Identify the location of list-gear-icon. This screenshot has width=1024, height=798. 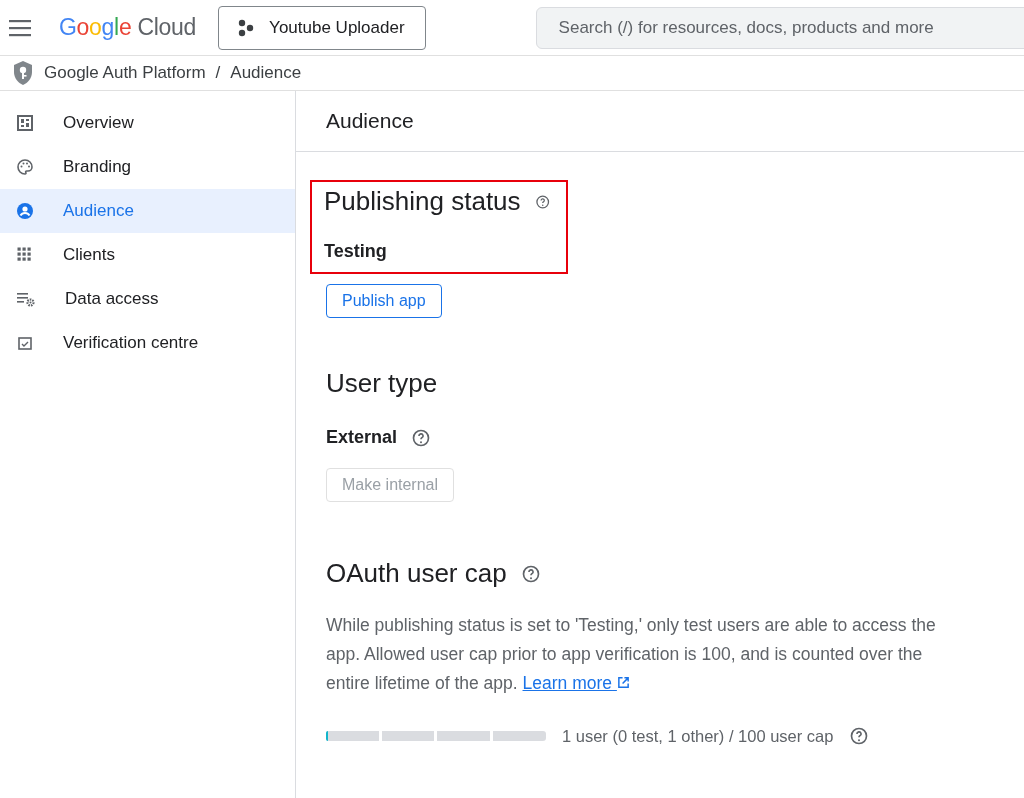
(26, 299).